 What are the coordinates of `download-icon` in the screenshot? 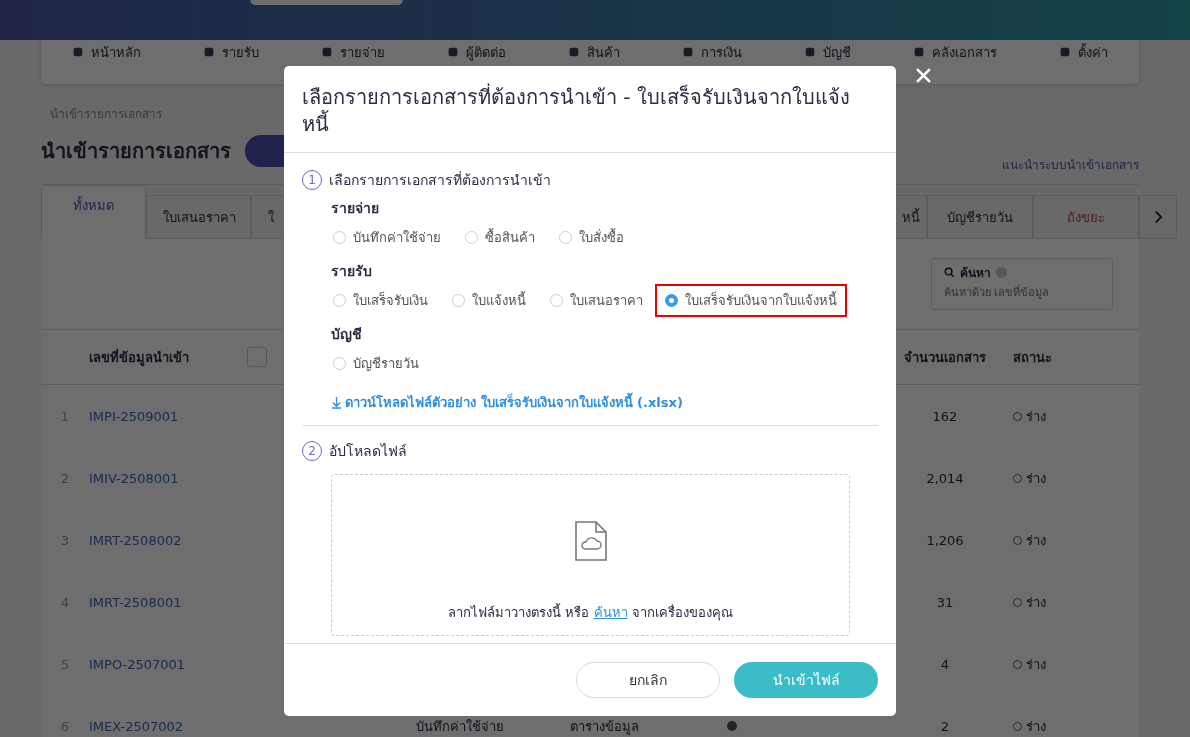 It's located at (336, 402).